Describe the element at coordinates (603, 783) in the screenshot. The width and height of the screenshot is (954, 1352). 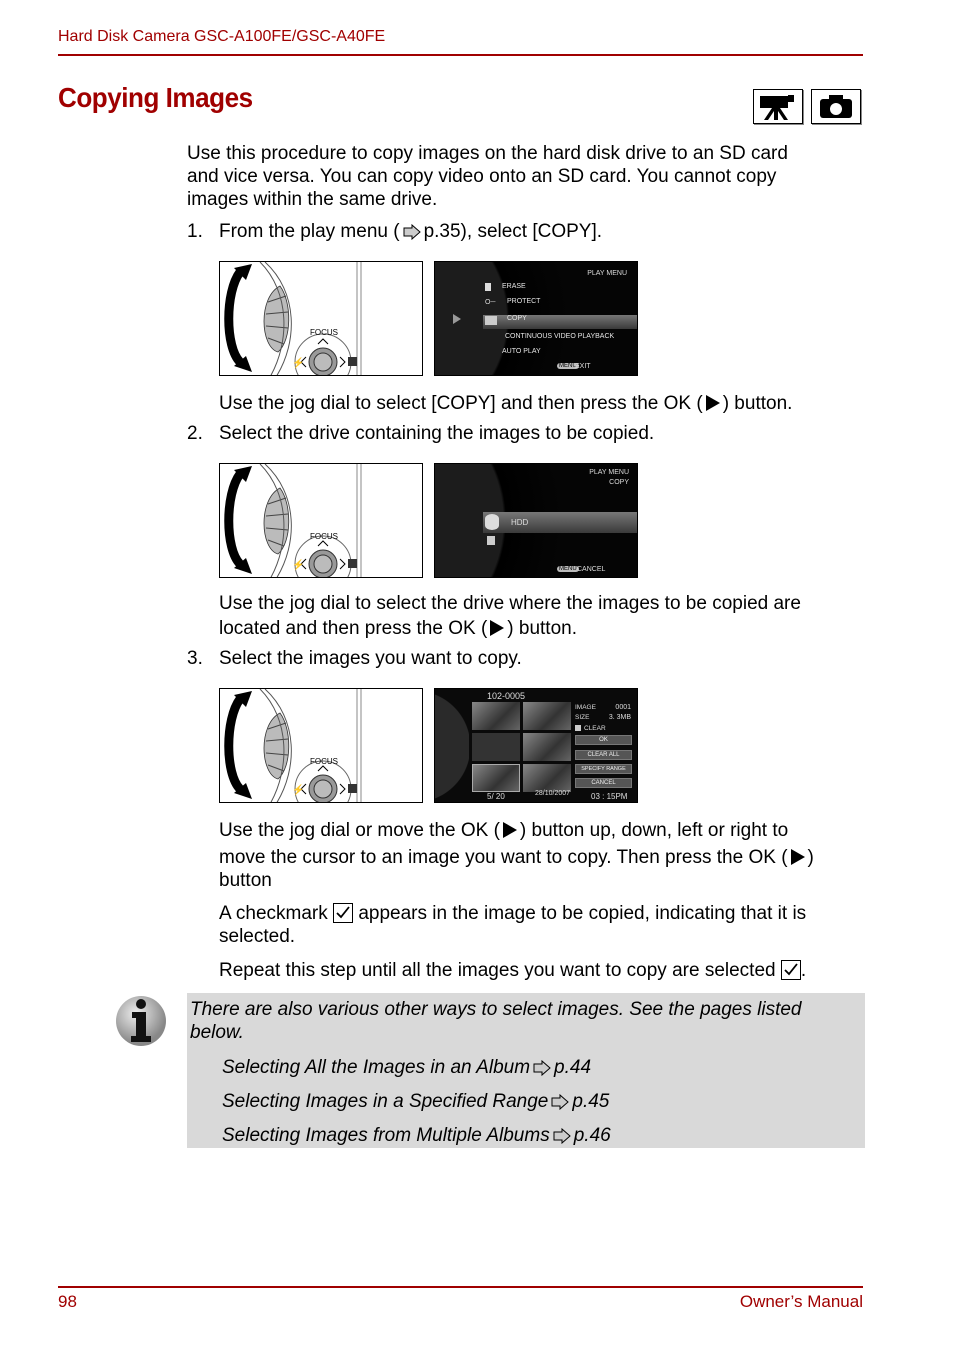
I see `screen-cancel-button: CANCEL` at that location.